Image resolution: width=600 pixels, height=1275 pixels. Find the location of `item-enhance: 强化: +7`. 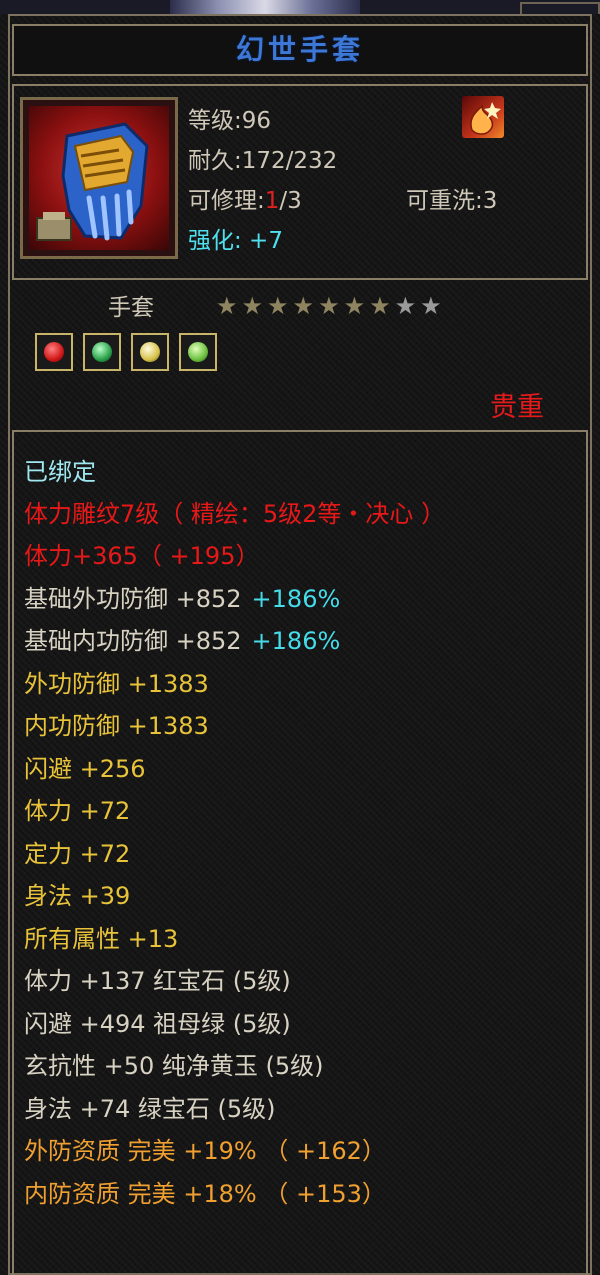

item-enhance: 强化: +7 is located at coordinates (235, 241).